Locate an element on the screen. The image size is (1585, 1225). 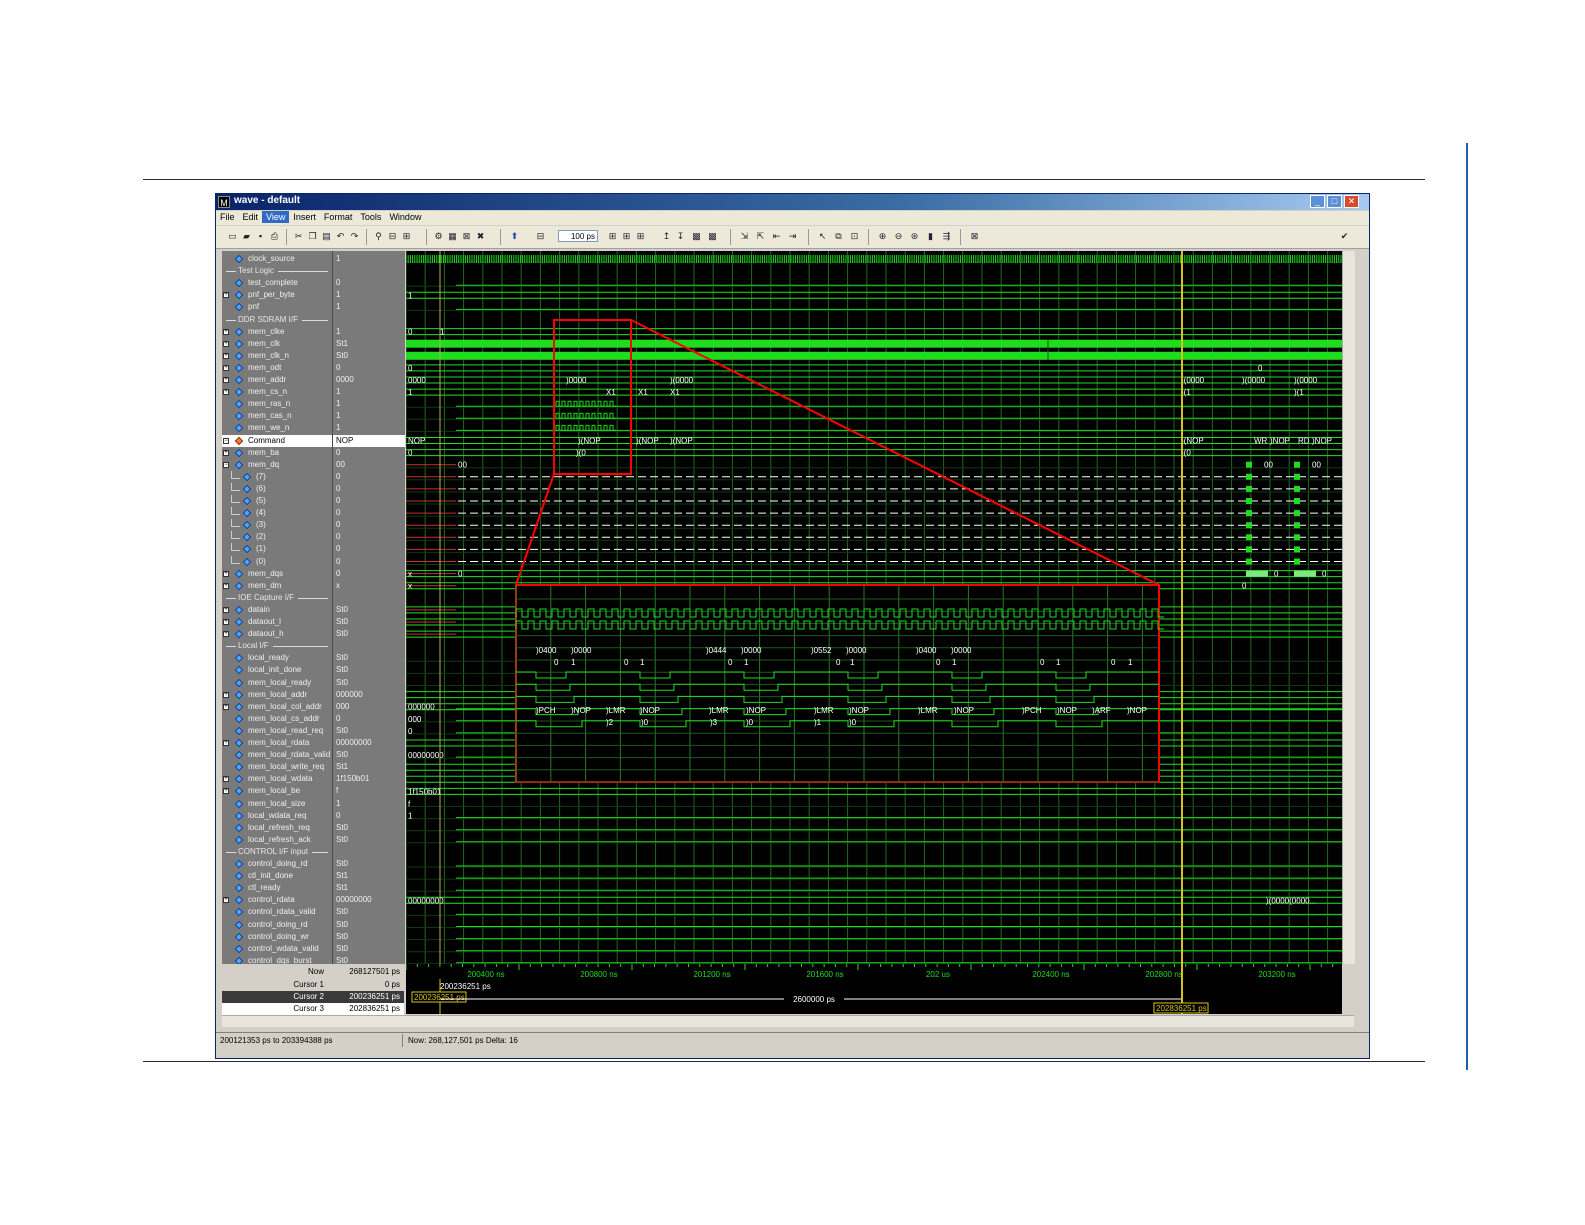
select-mode-icon: ↖ is located at coordinates (822, 236).